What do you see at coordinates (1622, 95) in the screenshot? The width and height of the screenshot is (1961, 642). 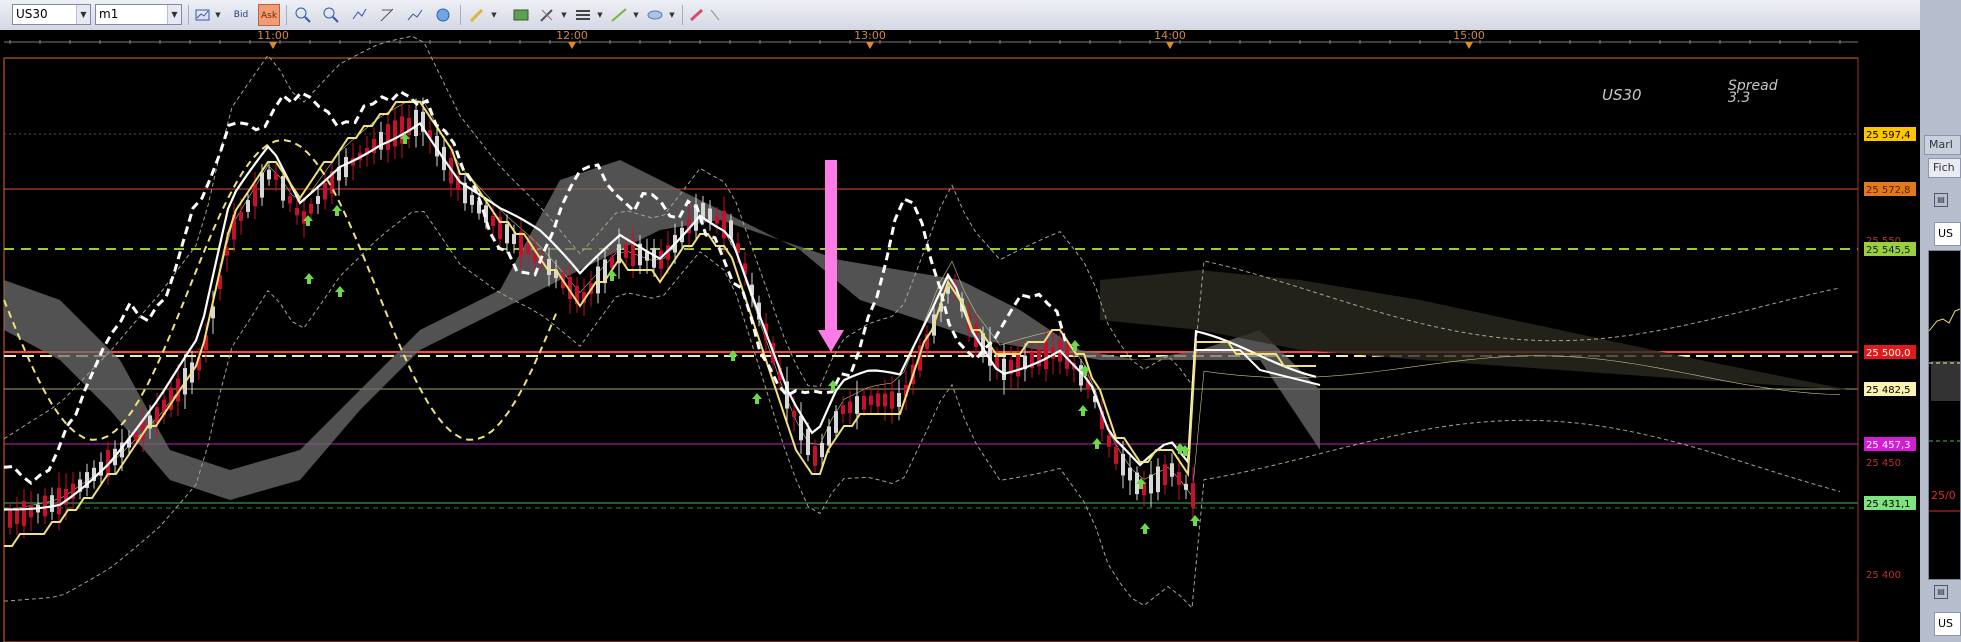 I see `symbol-watermark: US30` at bounding box center [1622, 95].